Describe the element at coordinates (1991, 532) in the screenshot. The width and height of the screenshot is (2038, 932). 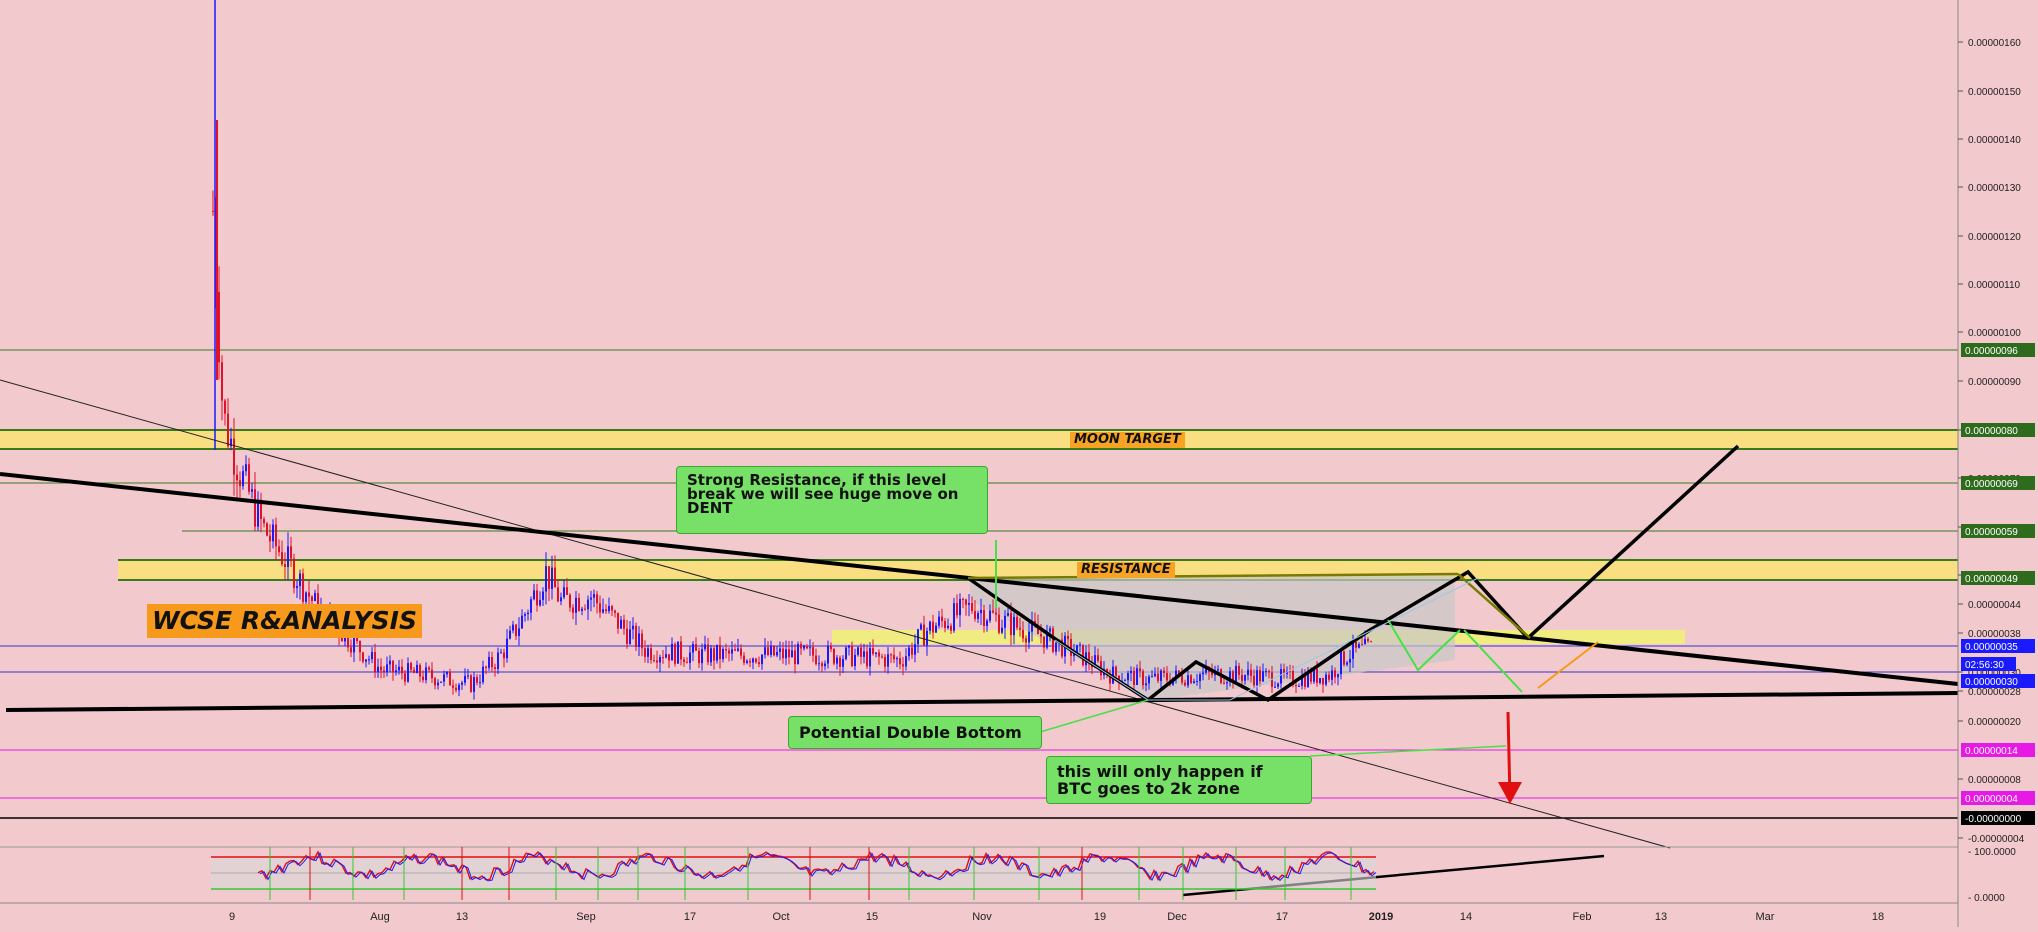
I see `price-tag-label: 0.00000059` at that location.